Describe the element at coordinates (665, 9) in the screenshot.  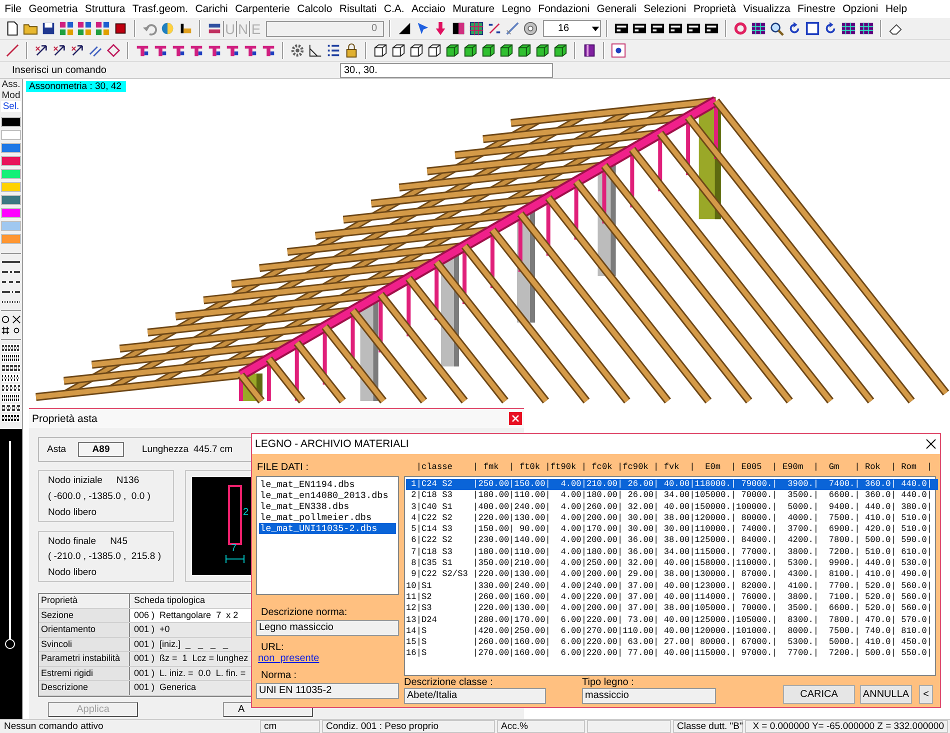
I see `menu-item: Selezioni` at that location.